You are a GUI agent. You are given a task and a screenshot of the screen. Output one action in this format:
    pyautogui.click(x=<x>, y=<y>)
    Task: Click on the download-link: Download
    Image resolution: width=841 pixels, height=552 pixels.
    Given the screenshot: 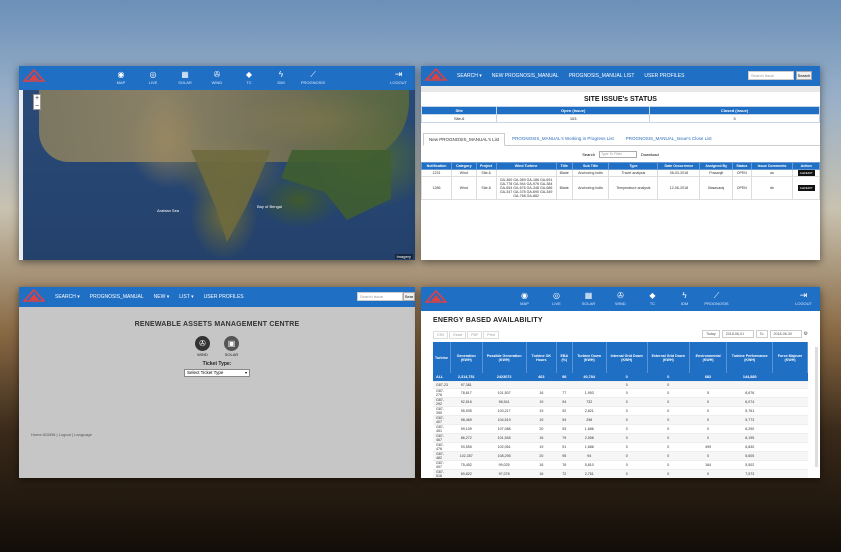 What is the action you would take?
    pyautogui.click(x=650, y=154)
    